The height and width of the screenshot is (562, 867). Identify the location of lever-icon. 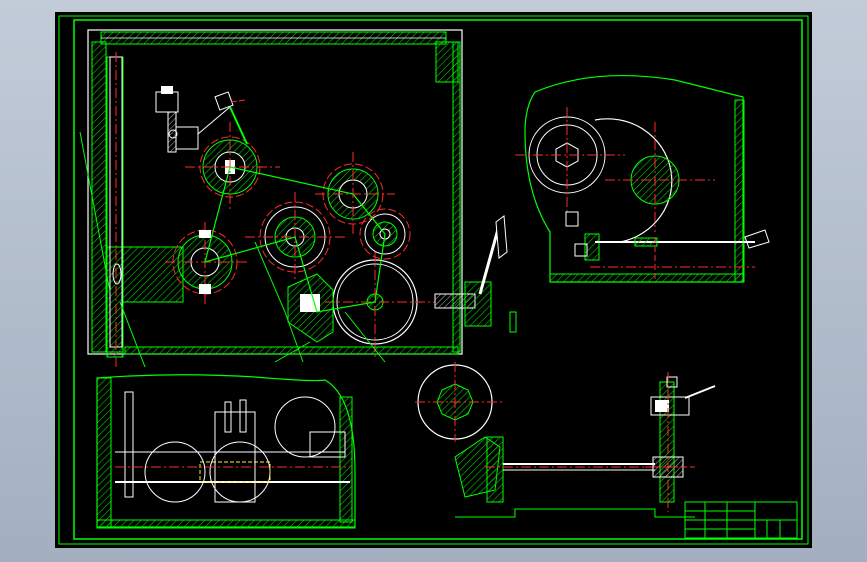
(501, 237).